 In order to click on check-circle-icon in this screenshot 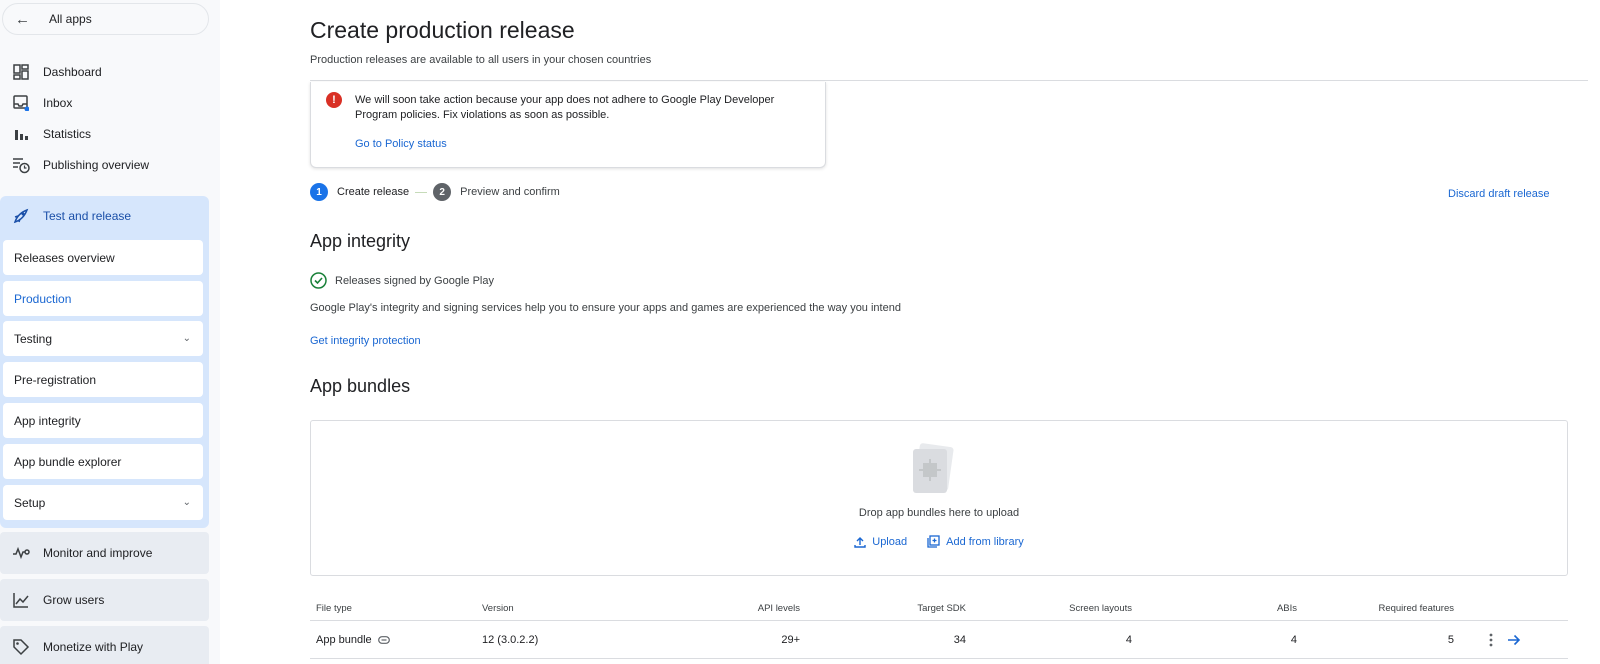, I will do `click(318, 280)`.